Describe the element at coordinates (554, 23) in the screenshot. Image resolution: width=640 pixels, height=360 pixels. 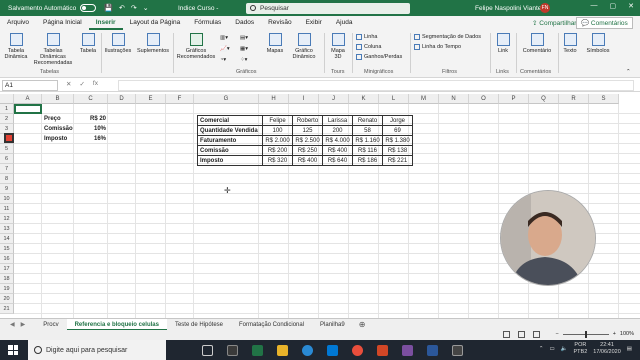
I see `share-button: ⇪ Compartilhar` at that location.